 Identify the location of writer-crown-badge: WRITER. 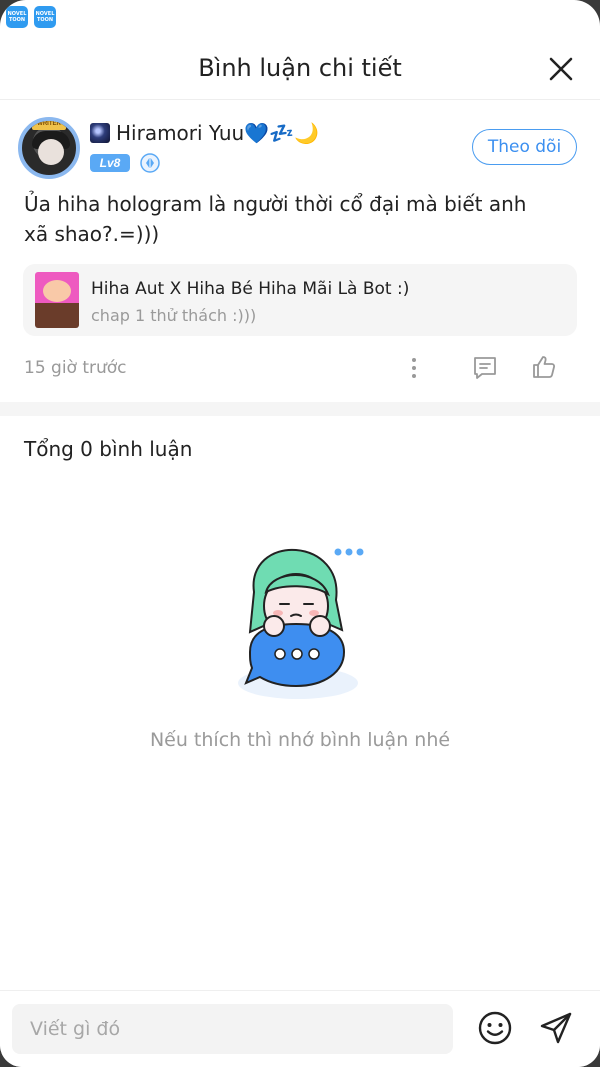
(49, 125).